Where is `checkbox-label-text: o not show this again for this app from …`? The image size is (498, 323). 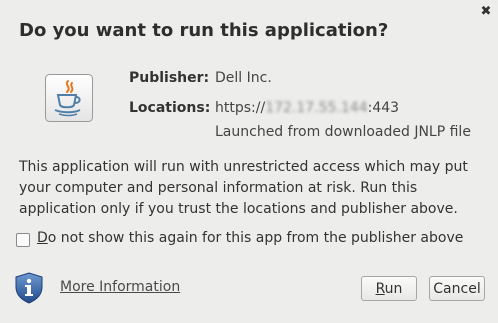
checkbox-label-text: o not show this again for this app from … is located at coordinates (255, 238).